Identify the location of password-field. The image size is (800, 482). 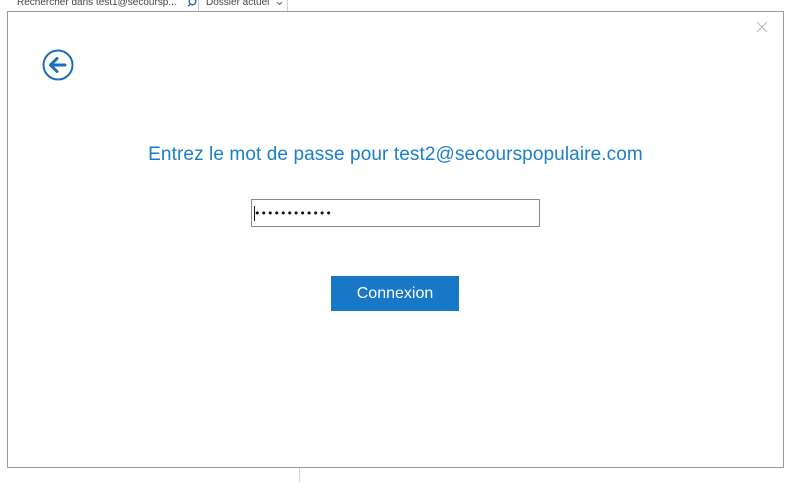
(395, 213).